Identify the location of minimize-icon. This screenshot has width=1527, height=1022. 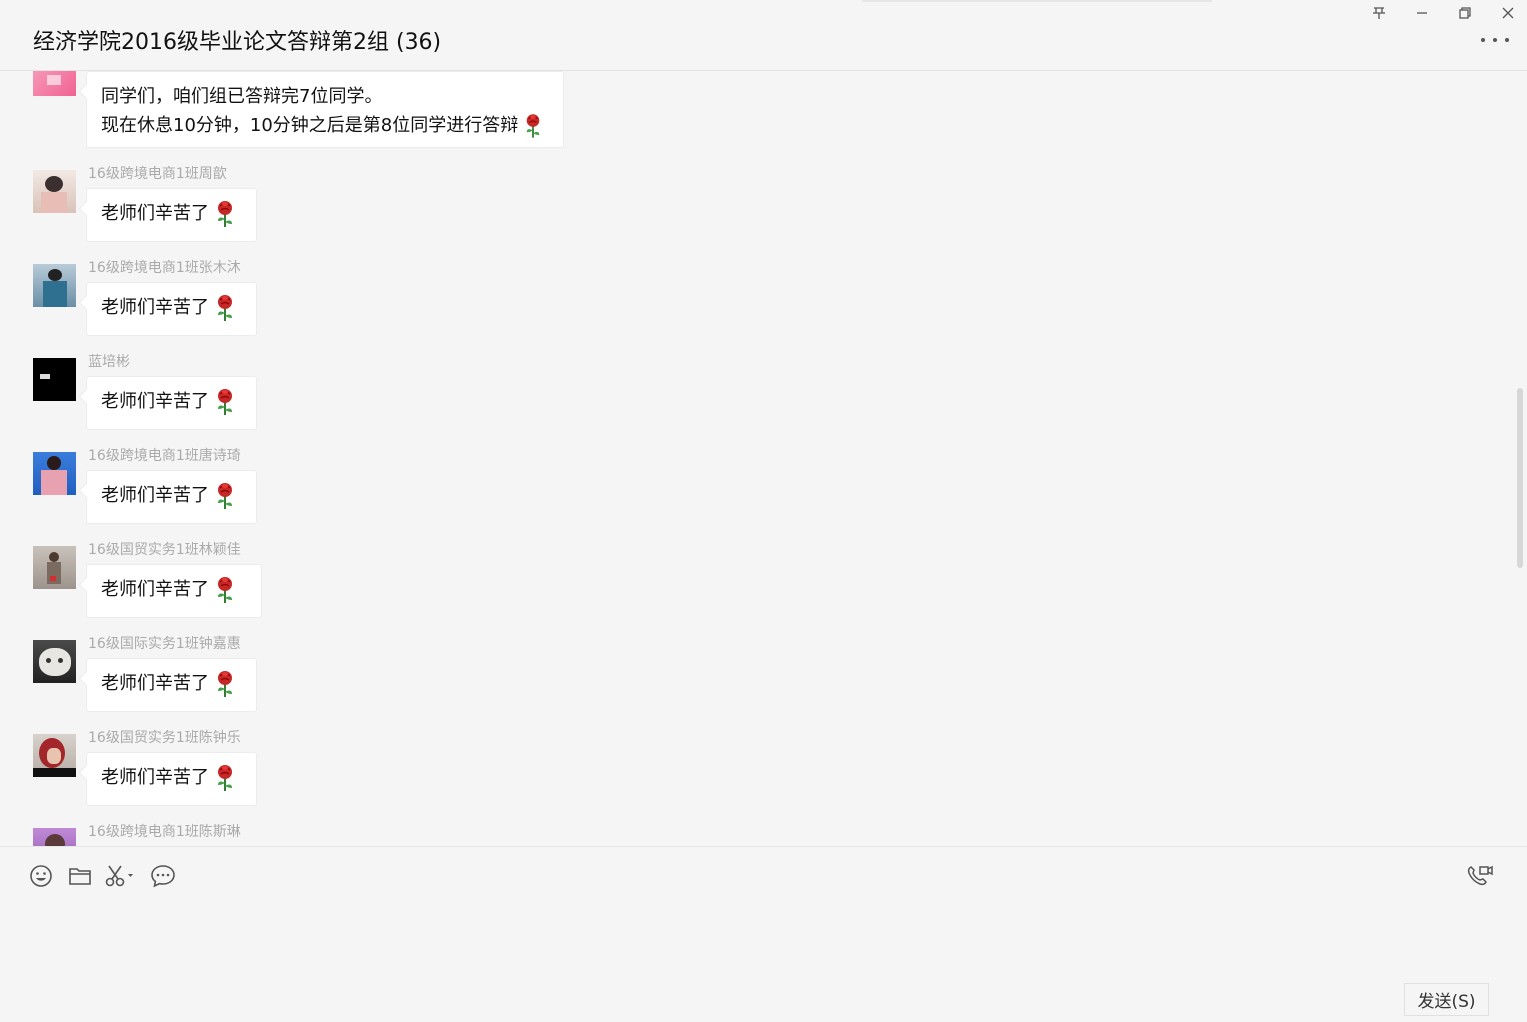
(1422, 13).